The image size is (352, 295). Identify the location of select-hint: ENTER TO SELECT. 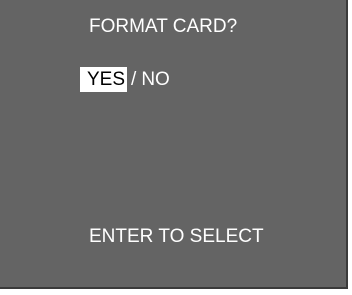
(176, 236).